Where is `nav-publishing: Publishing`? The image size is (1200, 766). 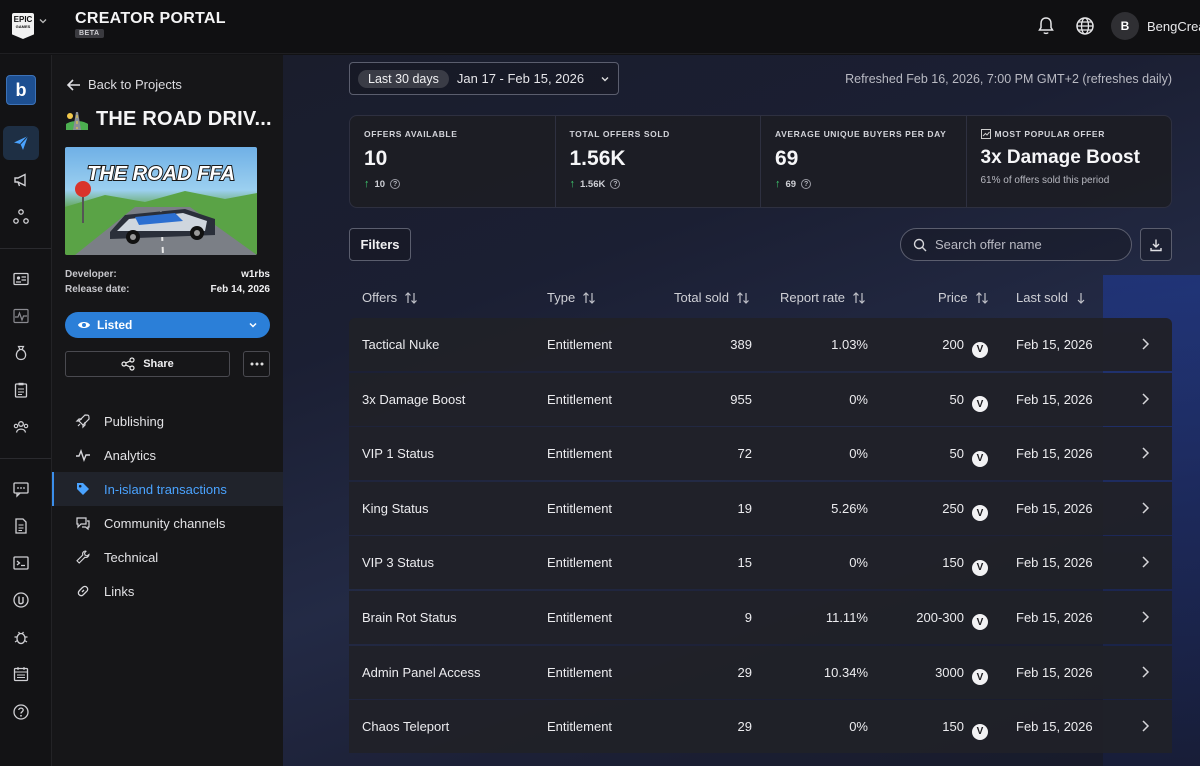
nav-publishing: Publishing is located at coordinates (167, 421).